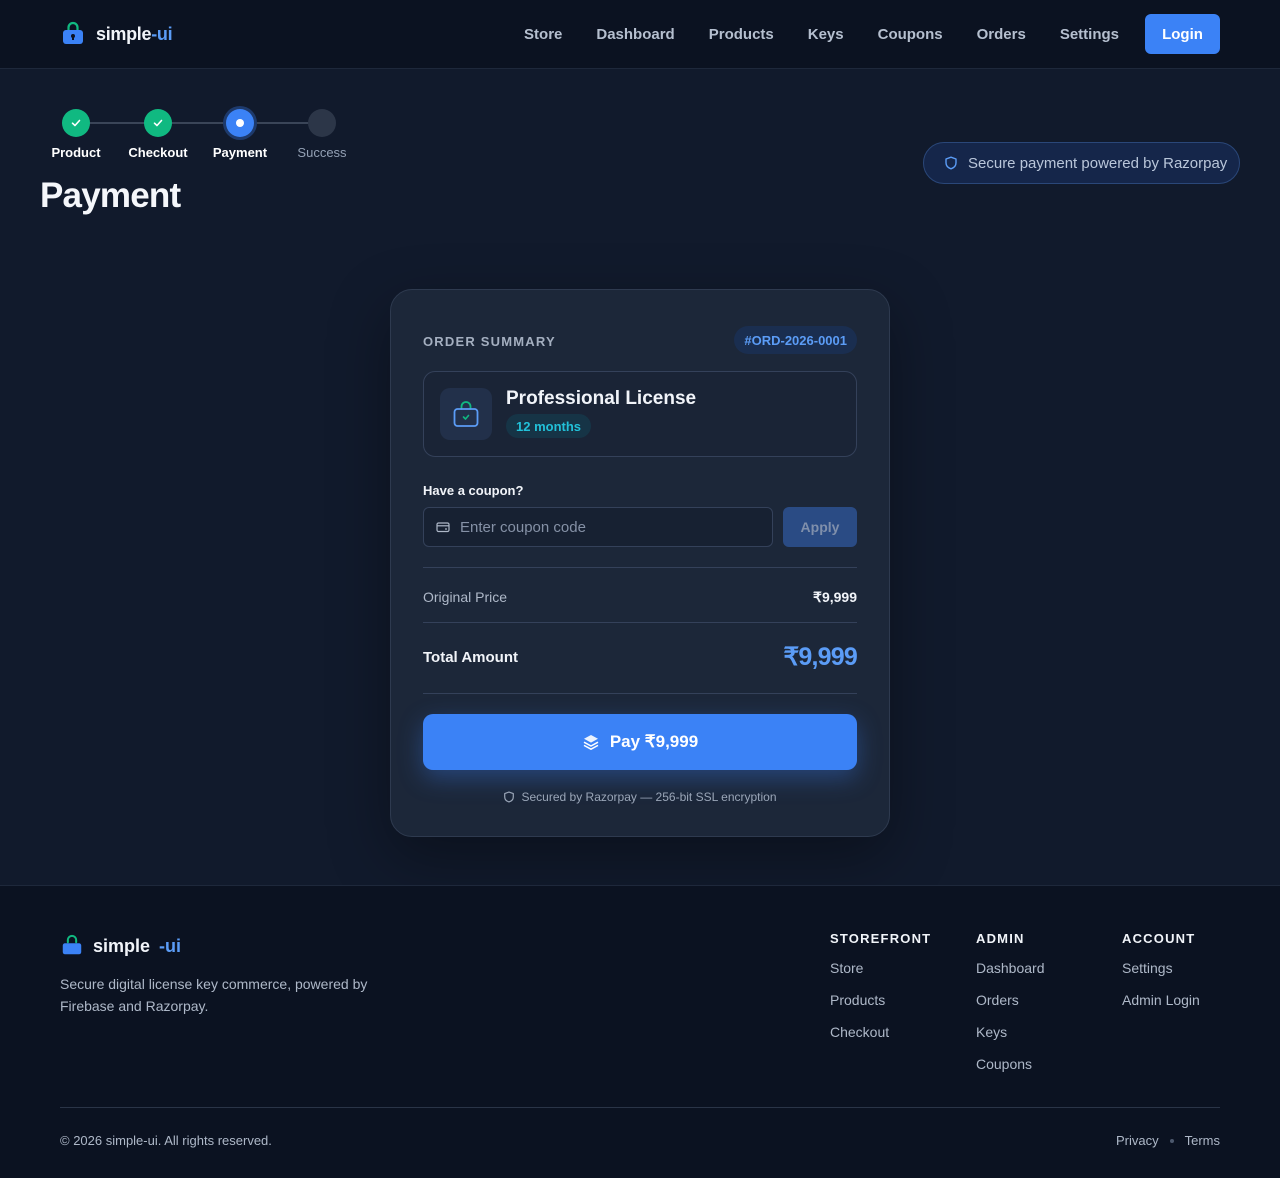  Describe the element at coordinates (881, 938) in the screenshot. I see `footer-column-heading: STOREFRONT` at that location.